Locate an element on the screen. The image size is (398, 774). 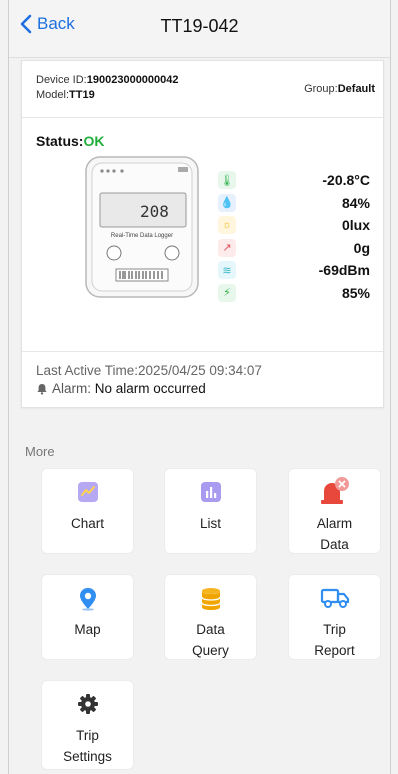
alarm-row: Alarm: No alarm occurred is located at coordinates (121, 388).